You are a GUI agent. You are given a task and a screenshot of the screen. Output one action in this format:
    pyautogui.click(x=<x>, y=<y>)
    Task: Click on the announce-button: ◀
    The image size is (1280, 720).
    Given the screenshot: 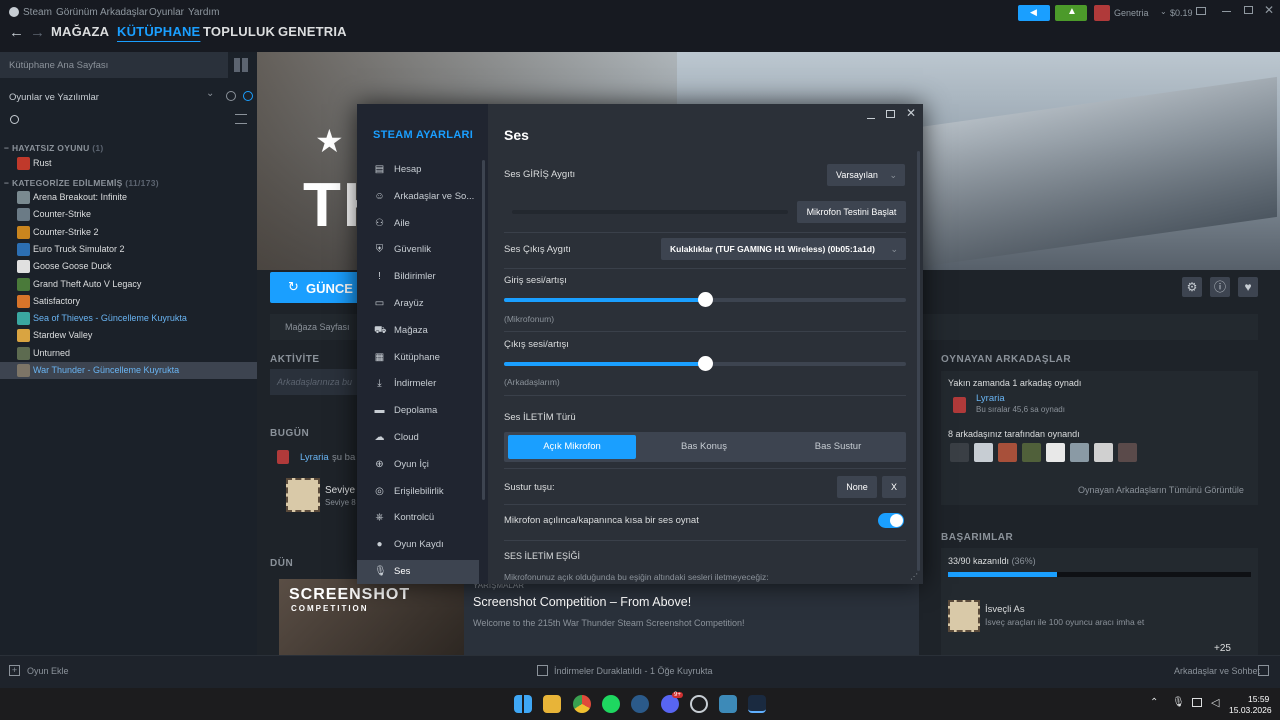 What is the action you would take?
    pyautogui.click(x=1034, y=13)
    